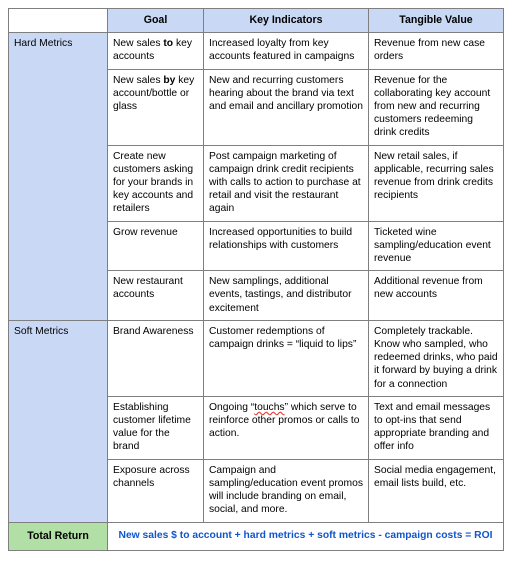 The width and height of the screenshot is (511, 569). What do you see at coordinates (155, 295) in the screenshot?
I see `cell-goal: New restaurant accounts` at bounding box center [155, 295].